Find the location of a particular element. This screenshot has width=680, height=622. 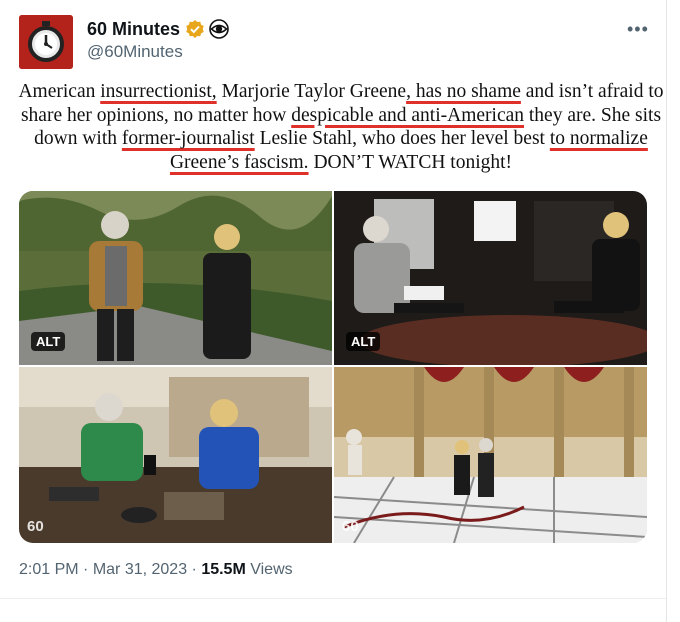

verified-badge-icon is located at coordinates (195, 29).